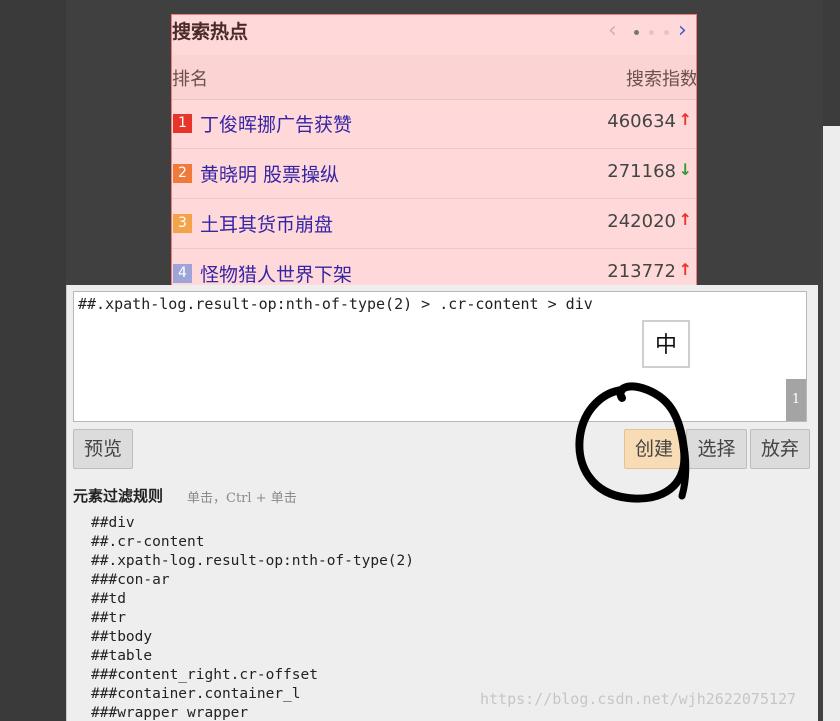 The image size is (840, 721). I want to click on hot-search-row: 1 丁俊晖挪广告获赞 460634 ↑, so click(434, 124).